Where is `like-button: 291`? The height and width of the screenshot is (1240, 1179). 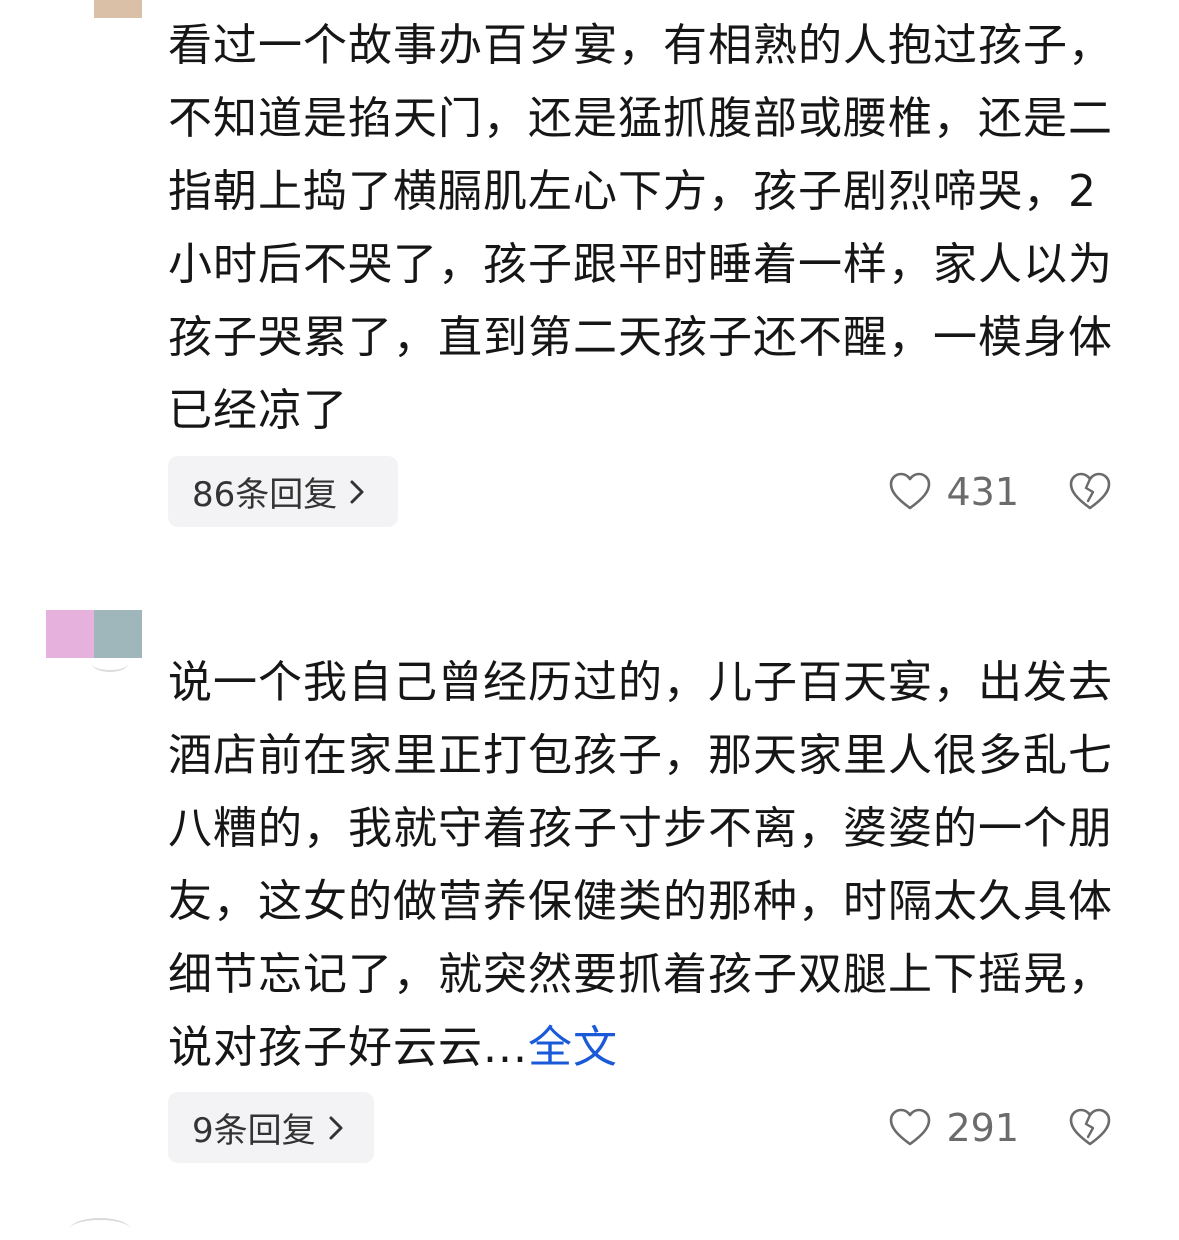 like-button: 291 is located at coordinates (953, 1127).